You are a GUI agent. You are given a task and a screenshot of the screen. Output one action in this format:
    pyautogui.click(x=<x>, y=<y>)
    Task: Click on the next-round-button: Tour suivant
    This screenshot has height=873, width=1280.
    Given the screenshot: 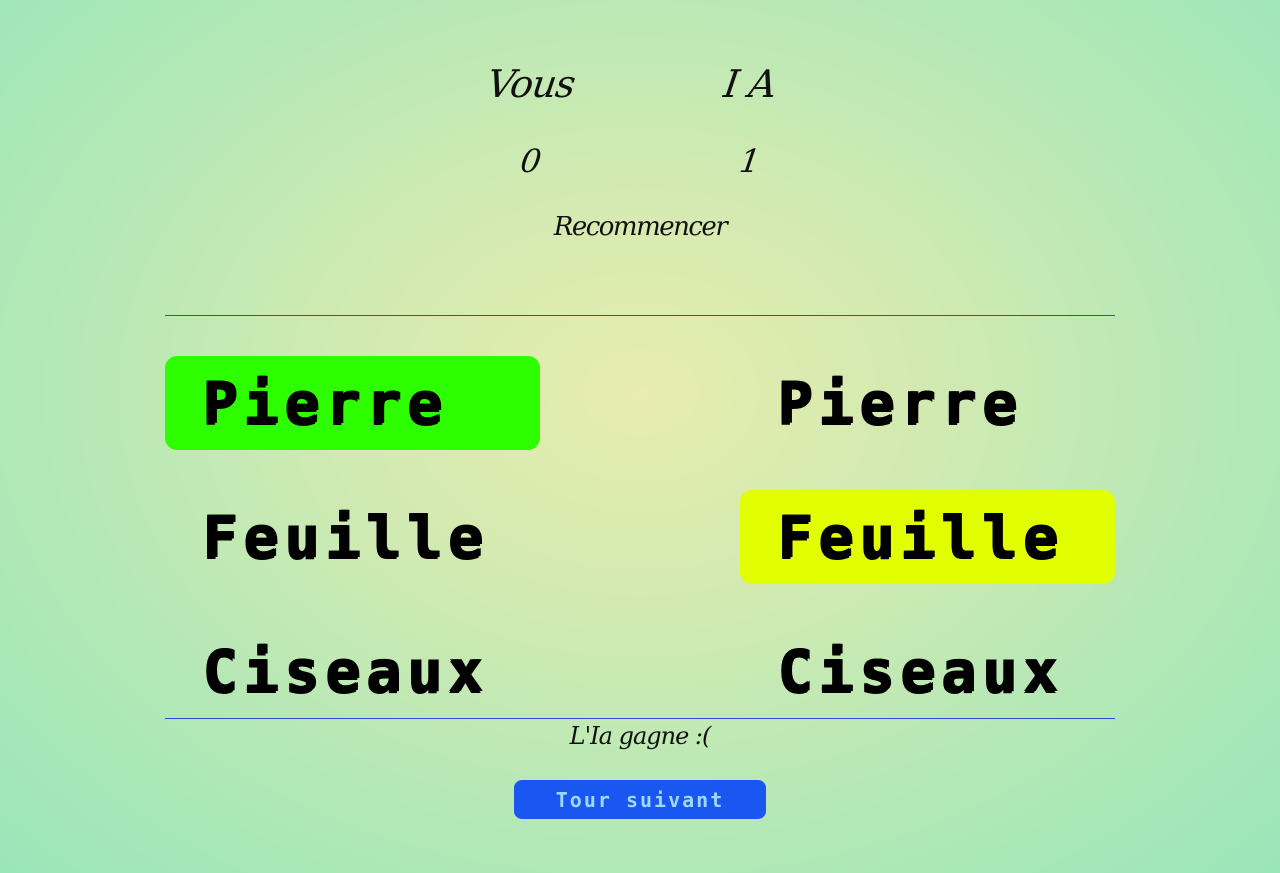 What is the action you would take?
    pyautogui.click(x=640, y=799)
    